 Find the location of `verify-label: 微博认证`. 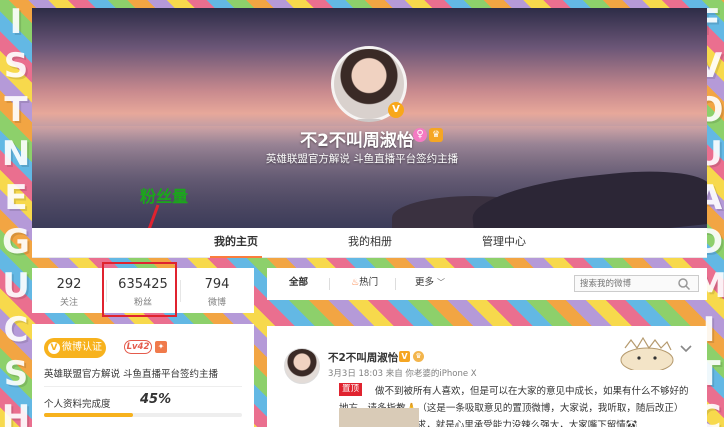

verify-label: 微博认证 is located at coordinates (82, 347).